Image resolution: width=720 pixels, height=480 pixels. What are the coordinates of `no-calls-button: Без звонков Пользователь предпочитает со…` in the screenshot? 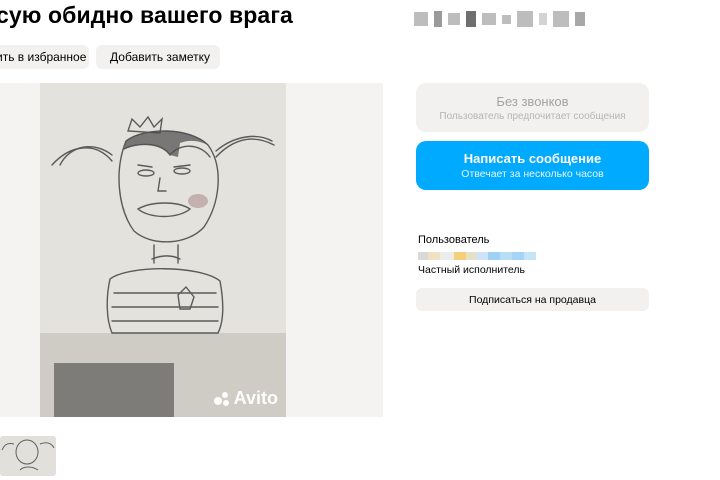 It's located at (532, 107).